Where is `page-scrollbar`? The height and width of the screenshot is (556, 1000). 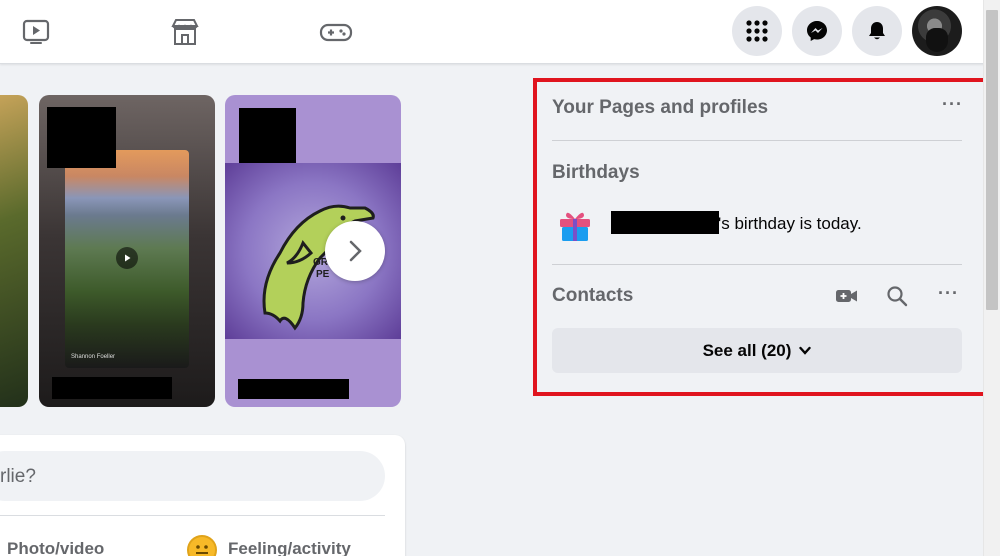
page-scrollbar is located at coordinates (991, 278).